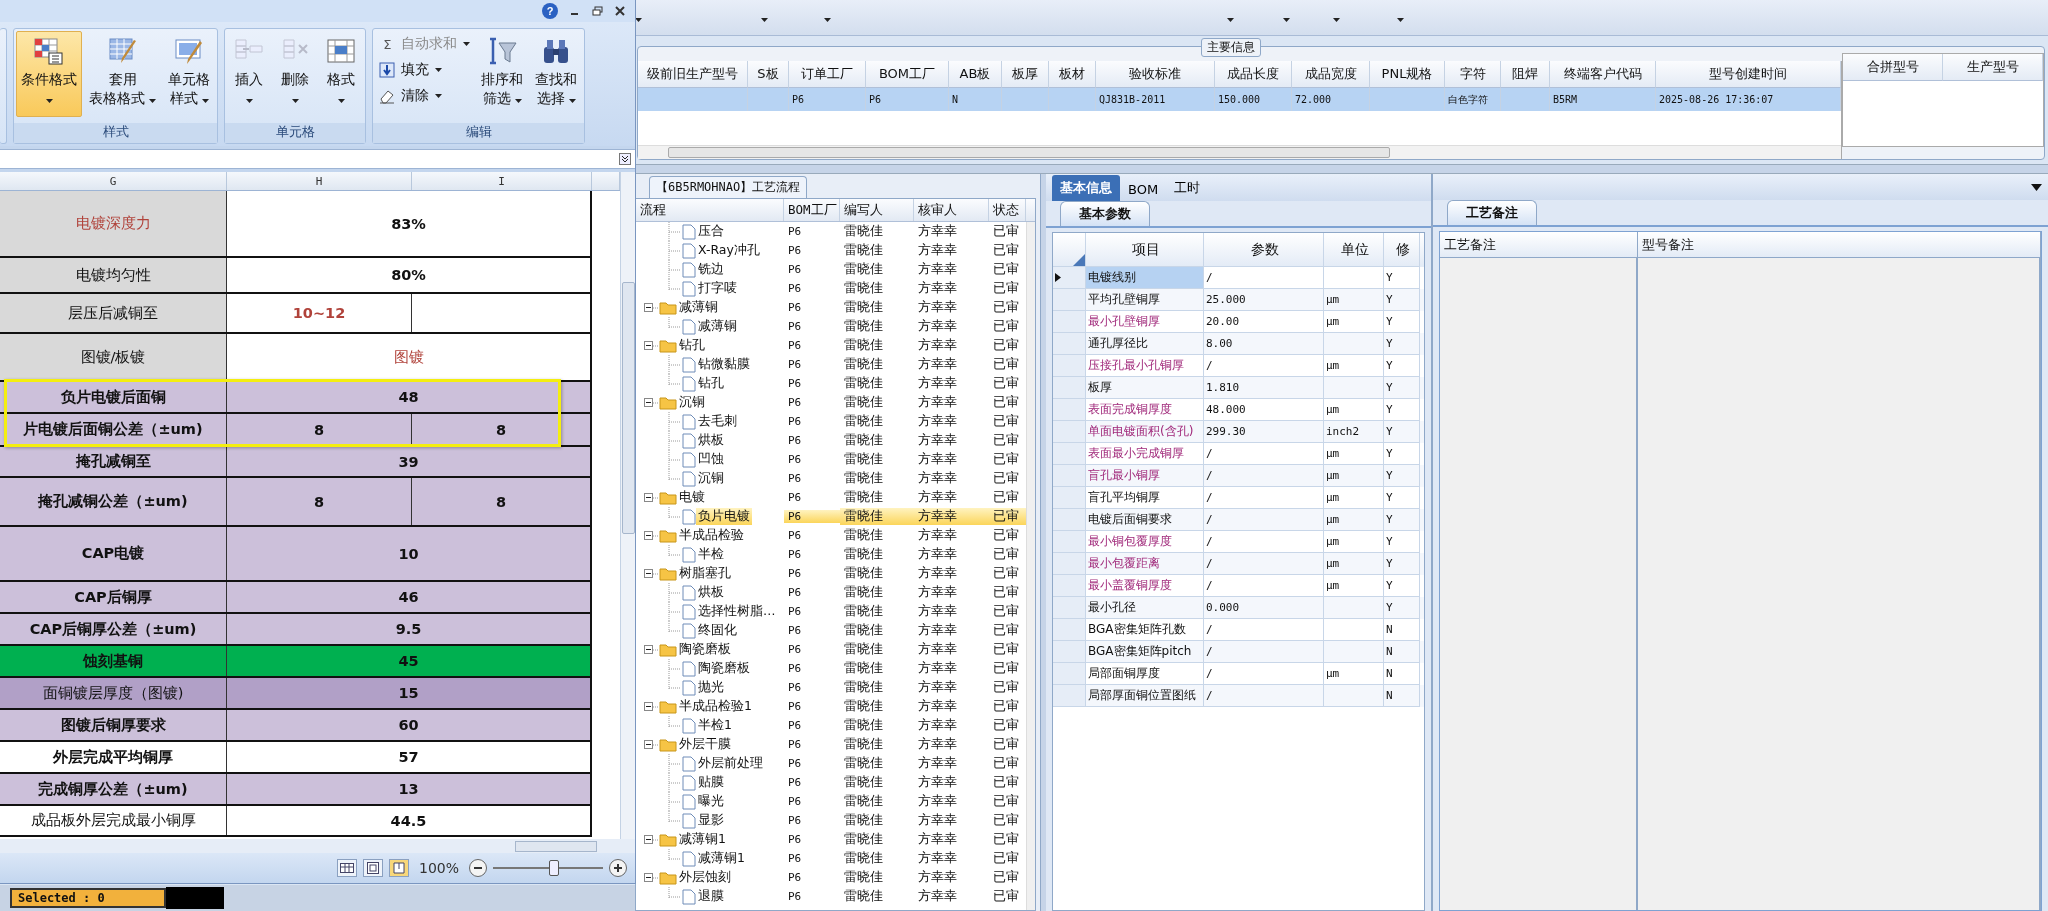 The width and height of the screenshot is (2048, 911). What do you see at coordinates (398, 868) in the screenshot?
I see `page-break-button` at bounding box center [398, 868].